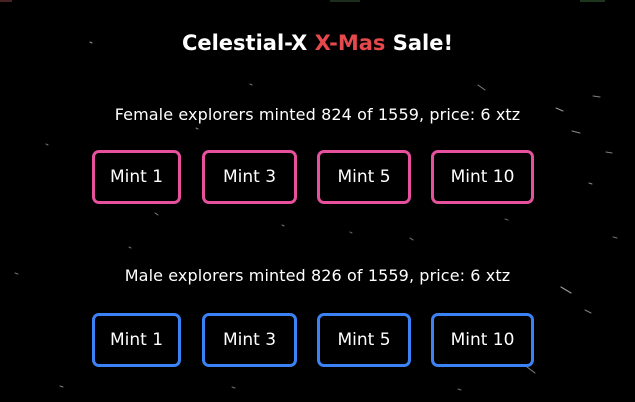 This screenshot has height=402, width=635. What do you see at coordinates (419, 43) in the screenshot?
I see `title-suffix: Sale!` at bounding box center [419, 43].